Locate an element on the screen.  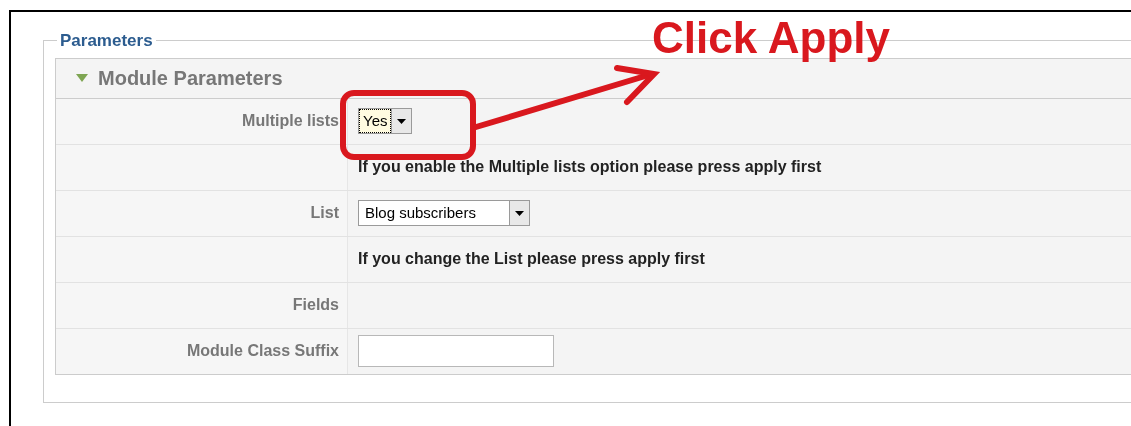
panel-title: Module Parameters is located at coordinates (190, 78).